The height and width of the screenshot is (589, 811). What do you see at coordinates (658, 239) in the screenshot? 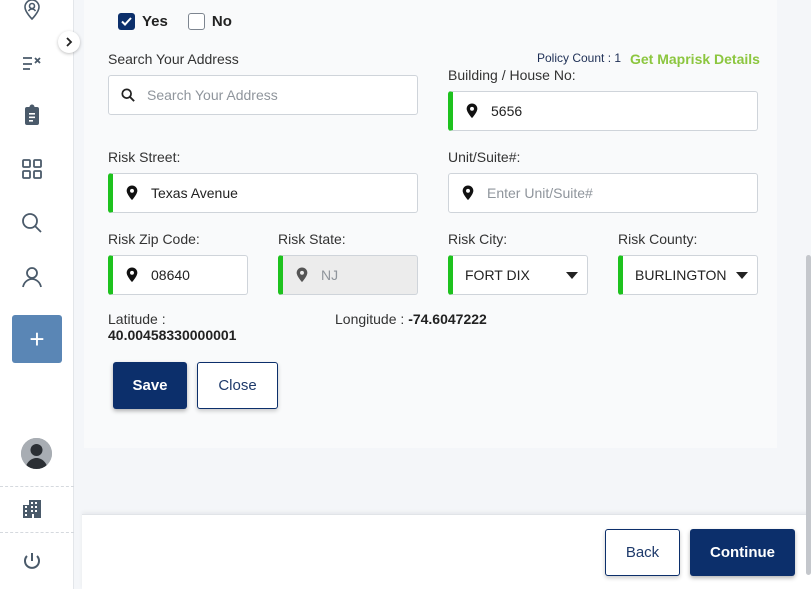
I see `risk-county-label: Risk County:` at bounding box center [658, 239].